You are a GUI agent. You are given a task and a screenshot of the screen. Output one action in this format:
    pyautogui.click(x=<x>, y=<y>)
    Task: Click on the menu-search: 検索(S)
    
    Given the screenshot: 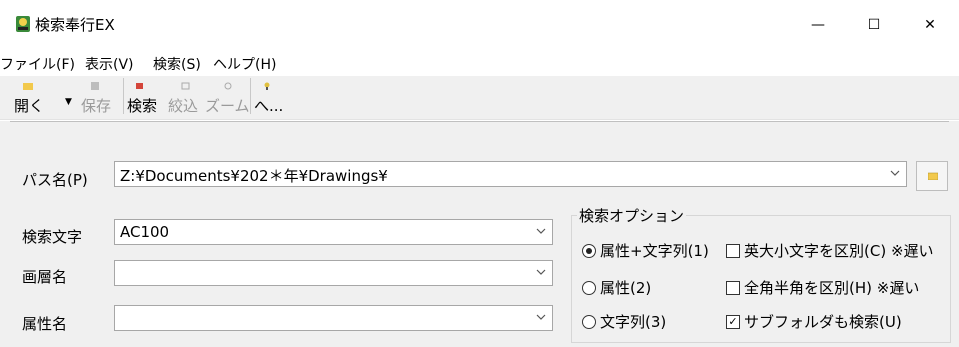 What is the action you would take?
    pyautogui.click(x=177, y=64)
    